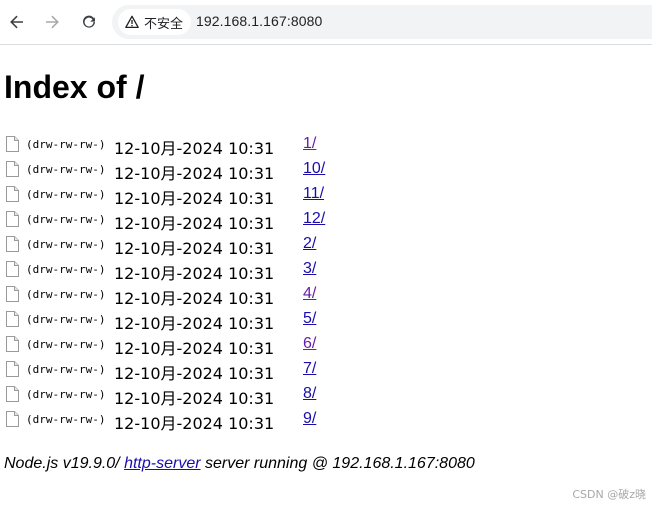 This screenshot has height=510, width=652. What do you see at coordinates (309, 319) in the screenshot?
I see `directory-link: 5/` at bounding box center [309, 319].